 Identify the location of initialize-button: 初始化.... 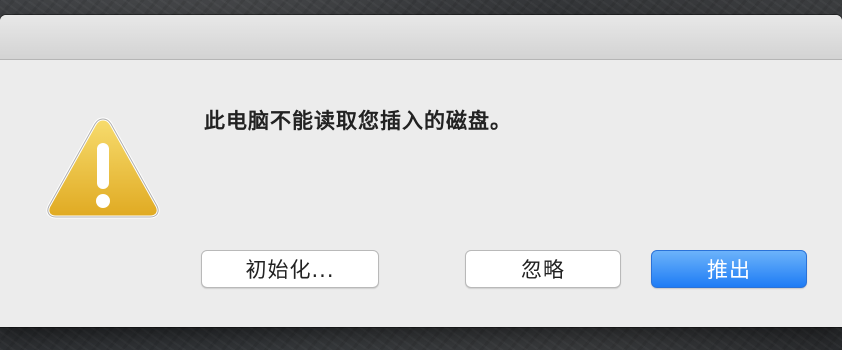
(290, 269).